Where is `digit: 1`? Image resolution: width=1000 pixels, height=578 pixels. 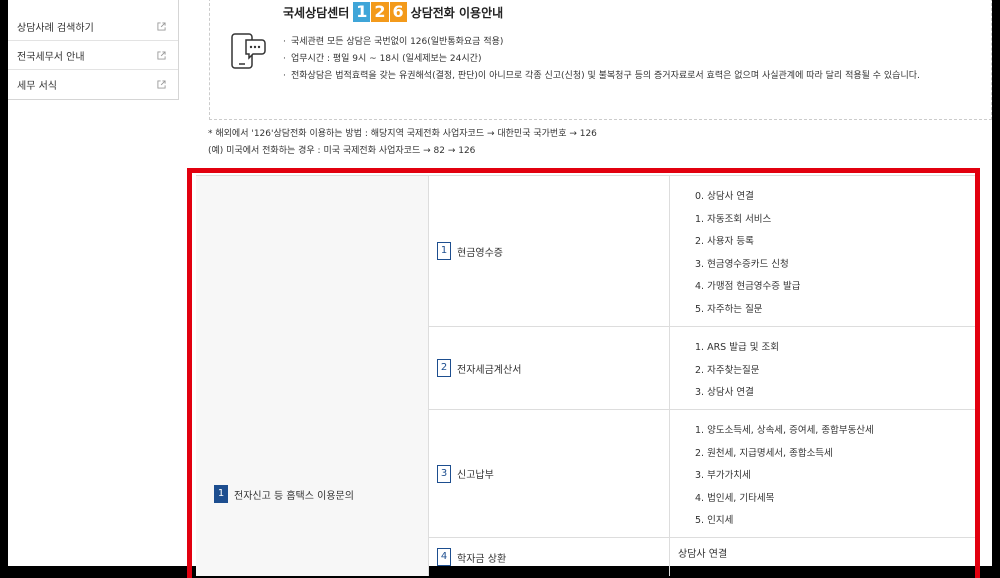 digit: 1 is located at coordinates (362, 12).